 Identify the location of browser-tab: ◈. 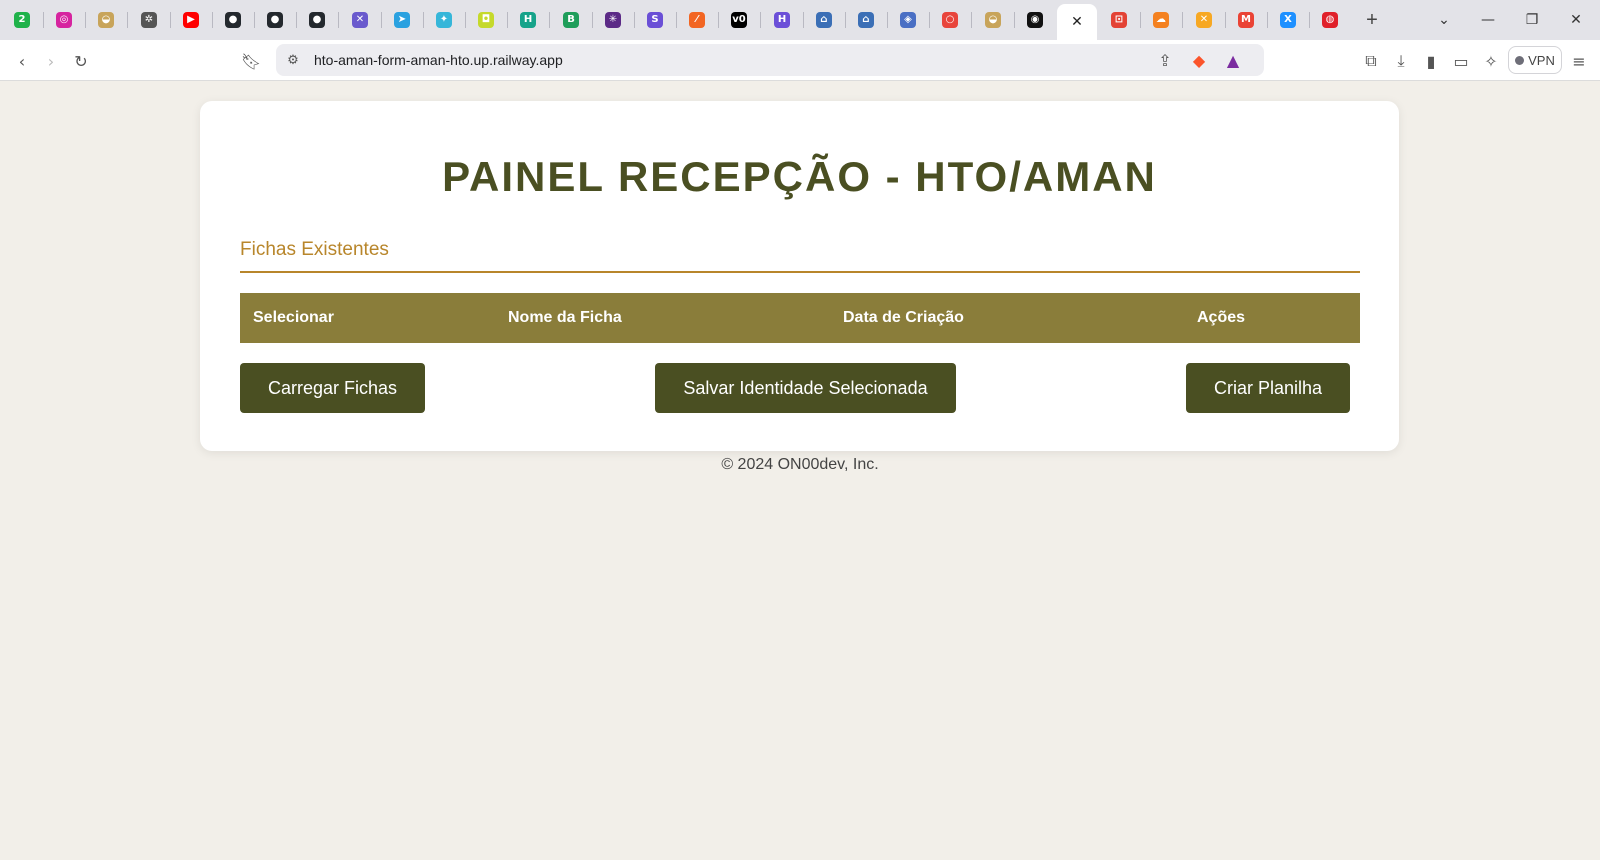
(908, 20).